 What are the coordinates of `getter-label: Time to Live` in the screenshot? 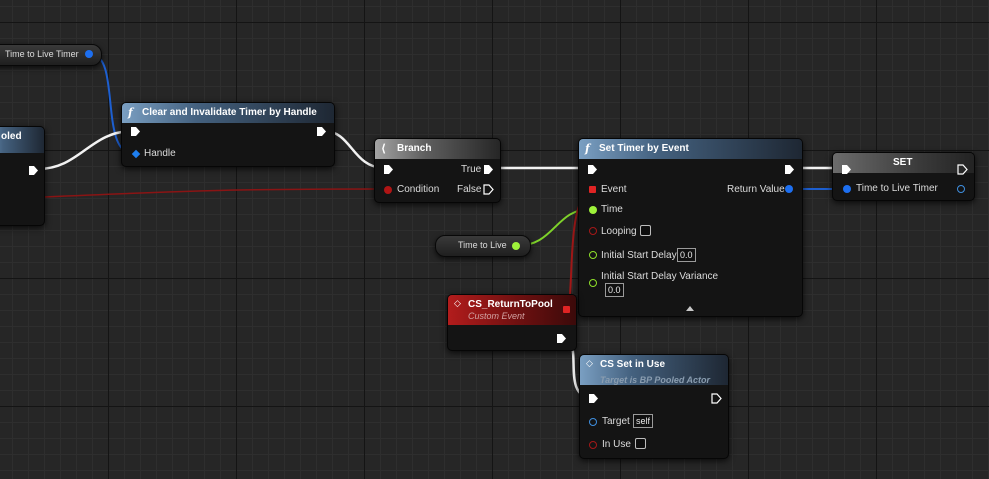 It's located at (482, 245).